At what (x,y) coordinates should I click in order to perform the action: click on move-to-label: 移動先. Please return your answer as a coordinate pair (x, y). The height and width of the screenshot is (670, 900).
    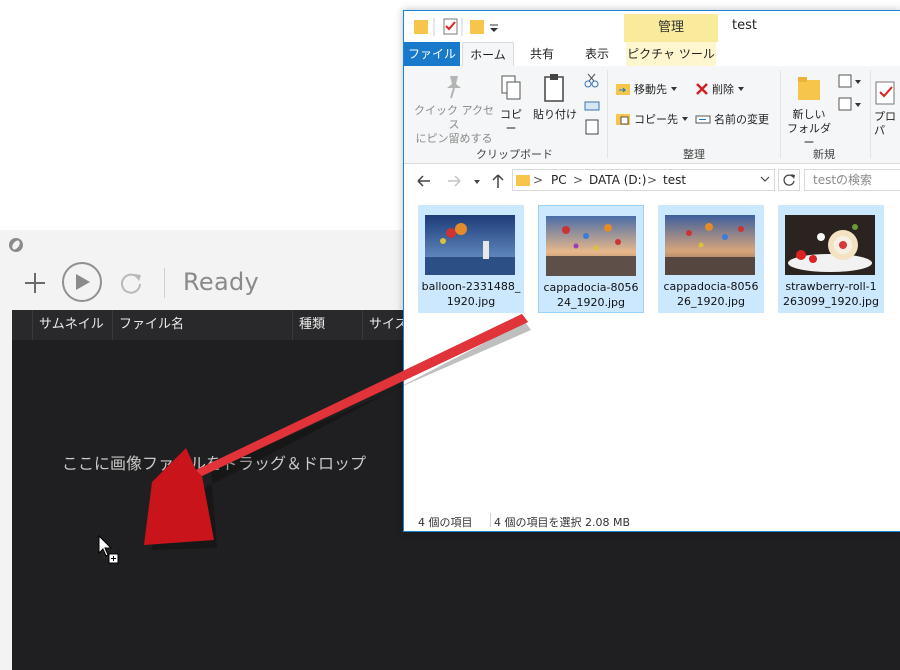
    Looking at the image, I should click on (650, 89).